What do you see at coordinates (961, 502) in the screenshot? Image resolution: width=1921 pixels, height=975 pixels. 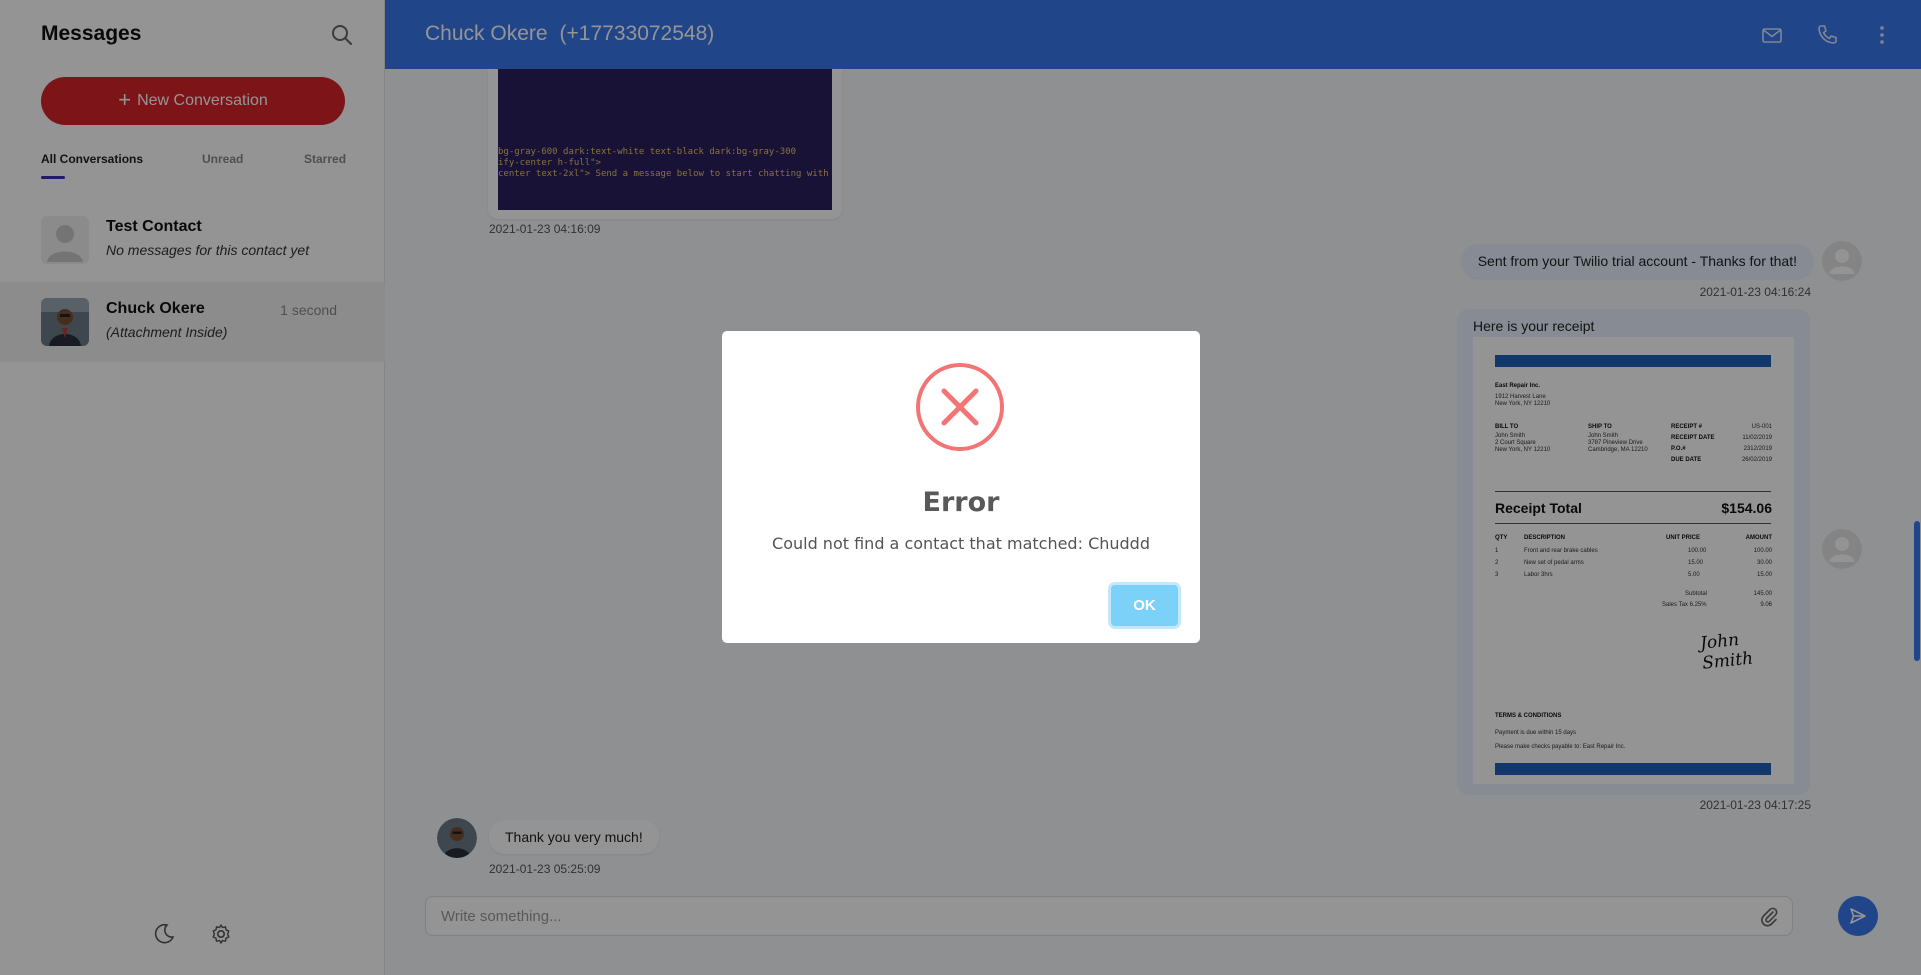 I see `error-title: Error` at bounding box center [961, 502].